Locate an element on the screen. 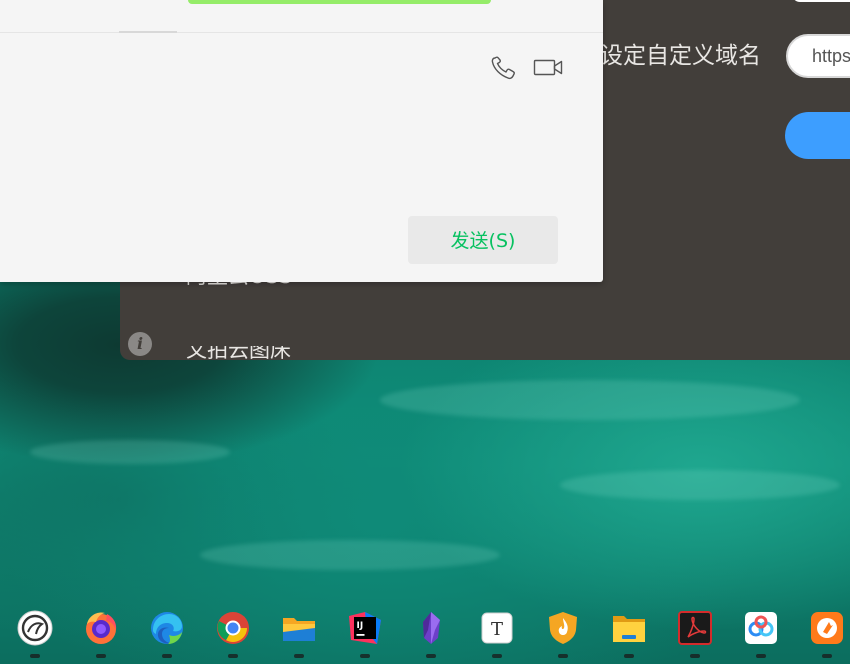 This screenshot has width=850, height=664. confirm-button is located at coordinates (817, 135).